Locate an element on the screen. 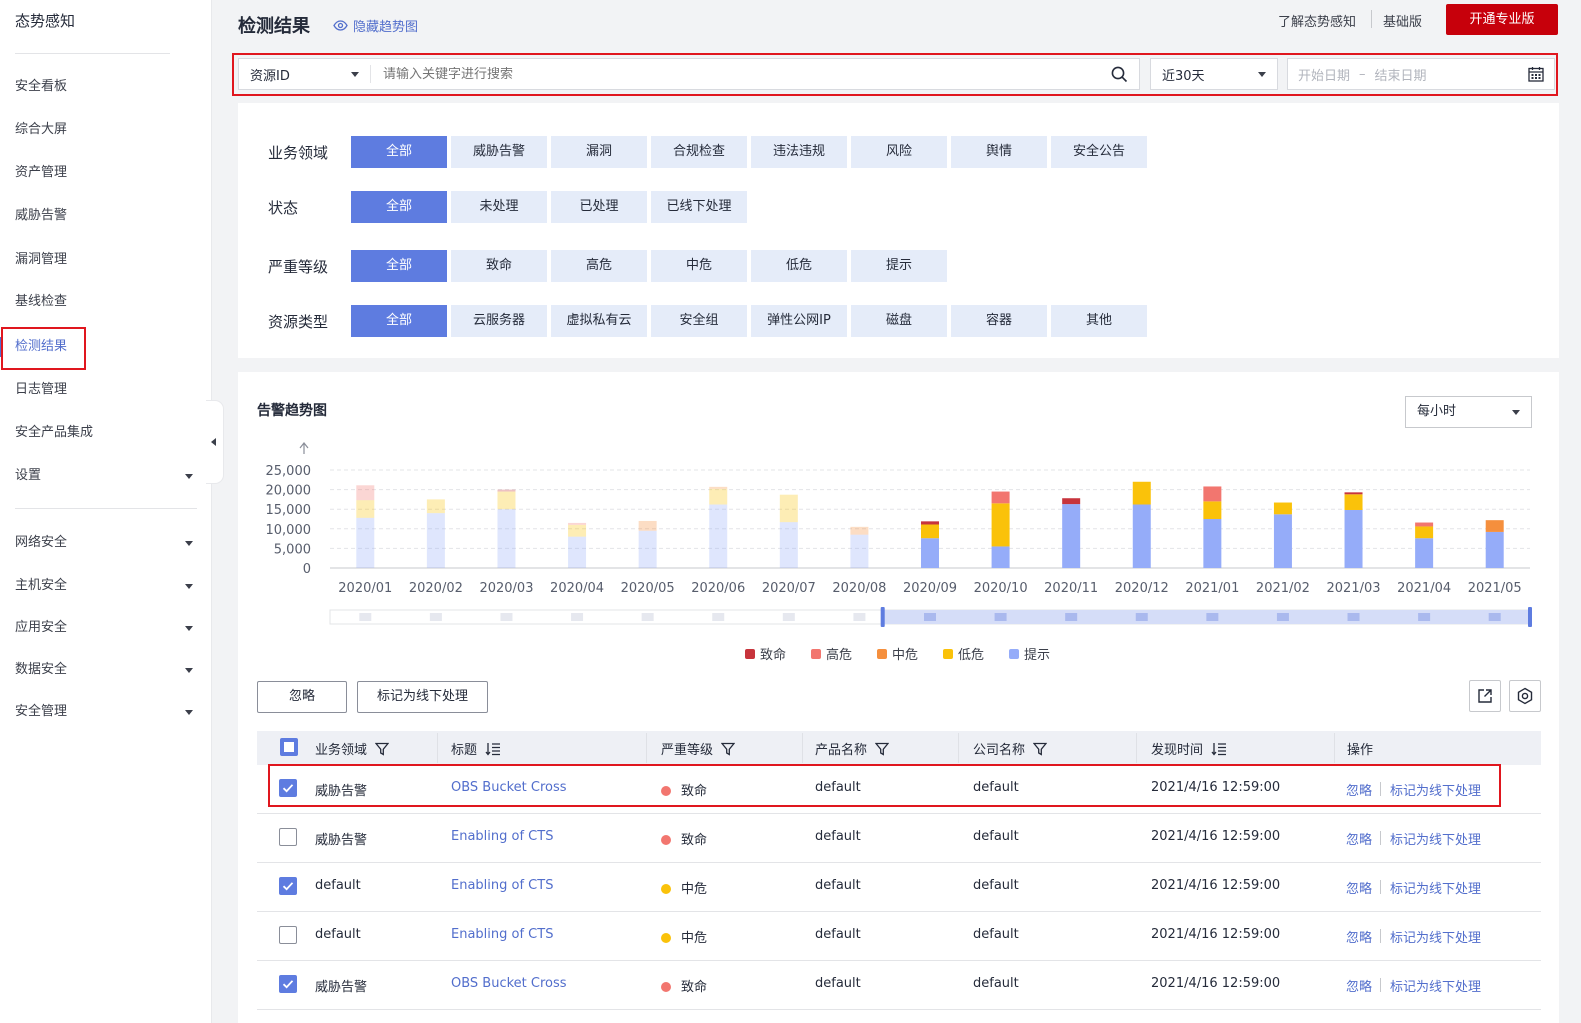  sidebar-item-integration: 安全产品集成 is located at coordinates (105, 433).